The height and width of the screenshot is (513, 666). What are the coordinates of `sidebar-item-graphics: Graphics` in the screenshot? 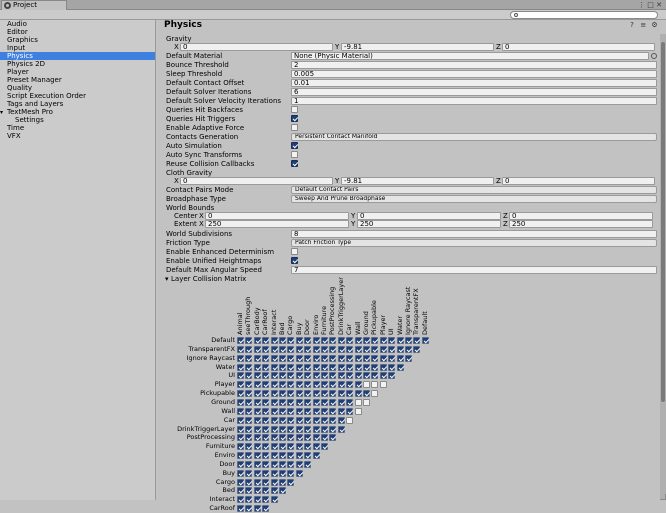 It's located at (77, 40).